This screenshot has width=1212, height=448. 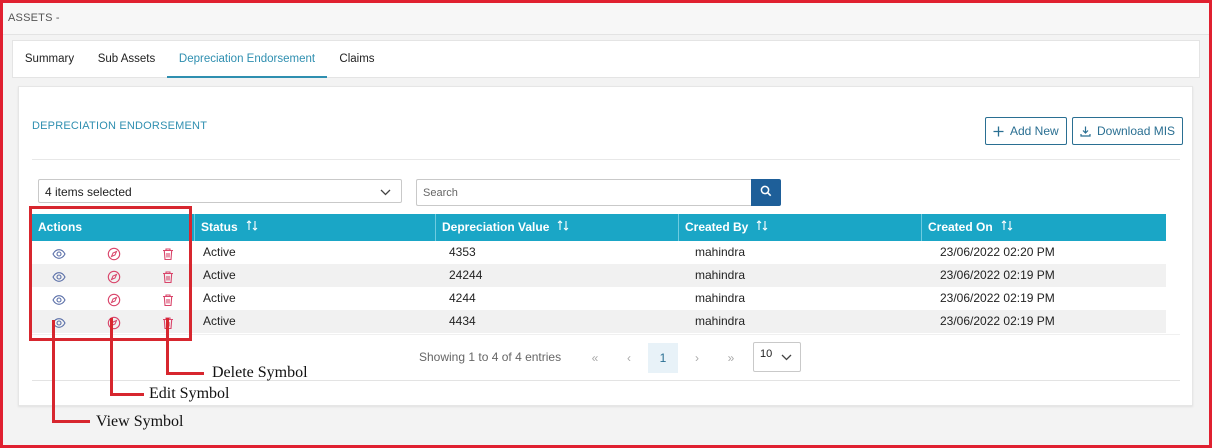 I want to click on download-mis-label: Download MIS, so click(x=1136, y=131).